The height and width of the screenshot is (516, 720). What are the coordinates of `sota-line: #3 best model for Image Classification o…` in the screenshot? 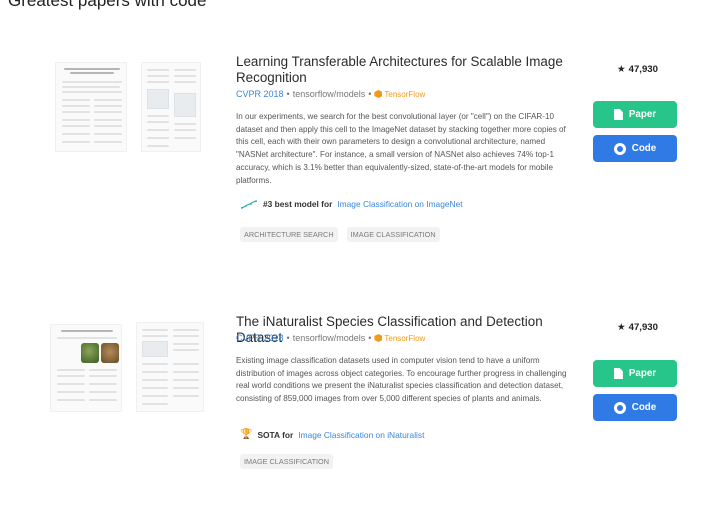 It's located at (351, 204).